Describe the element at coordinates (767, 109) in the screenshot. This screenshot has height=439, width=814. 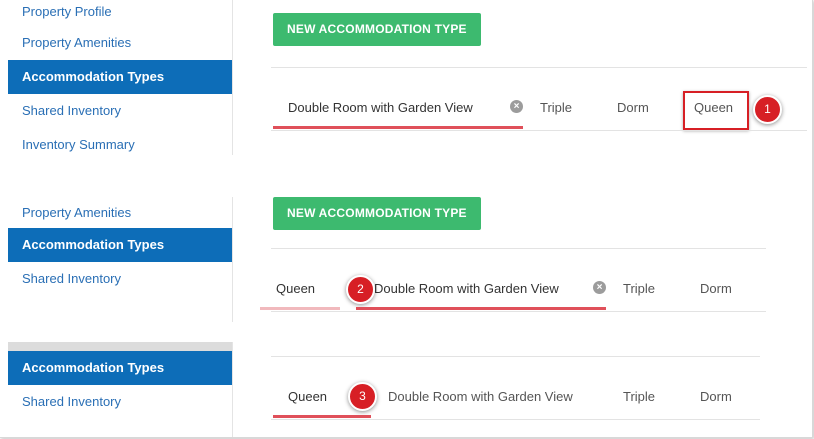
I see `step-1-badge: 1` at that location.